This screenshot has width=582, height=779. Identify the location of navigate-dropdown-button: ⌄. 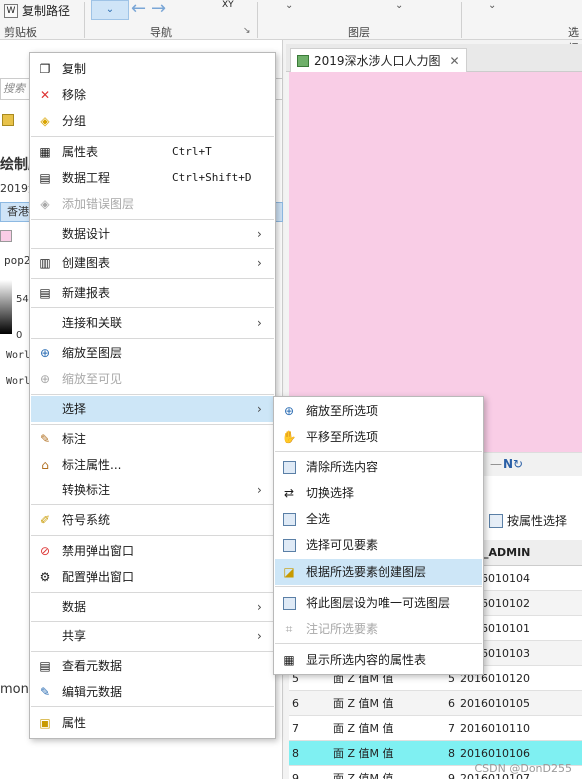
(110, 10).